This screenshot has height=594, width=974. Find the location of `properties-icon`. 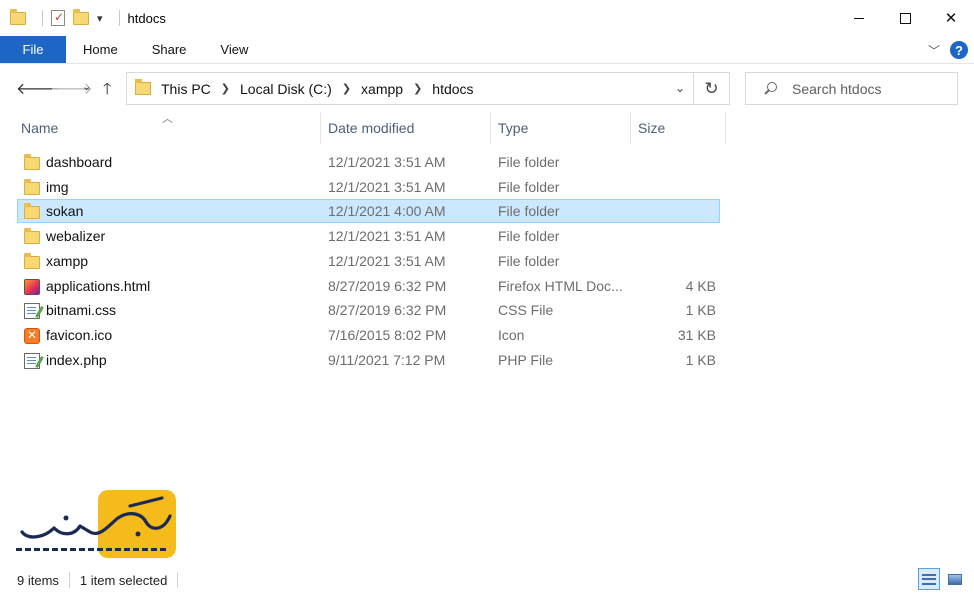

properties-icon is located at coordinates (58, 18).